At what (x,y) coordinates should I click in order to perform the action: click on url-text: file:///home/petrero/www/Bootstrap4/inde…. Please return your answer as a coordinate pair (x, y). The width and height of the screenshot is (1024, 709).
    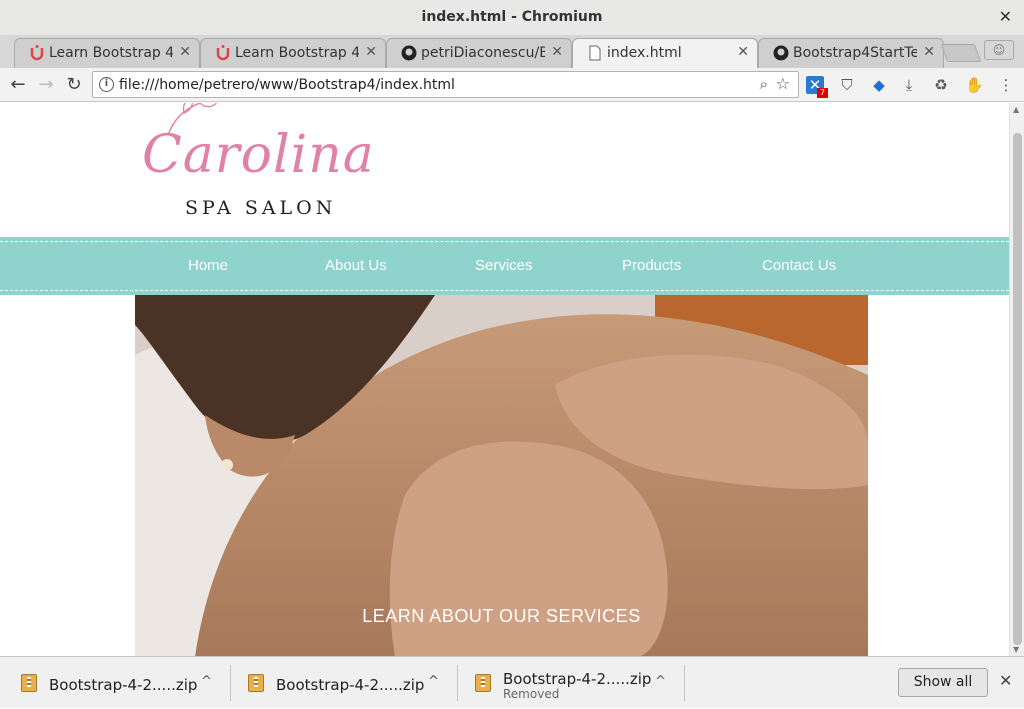
    Looking at the image, I should click on (287, 85).